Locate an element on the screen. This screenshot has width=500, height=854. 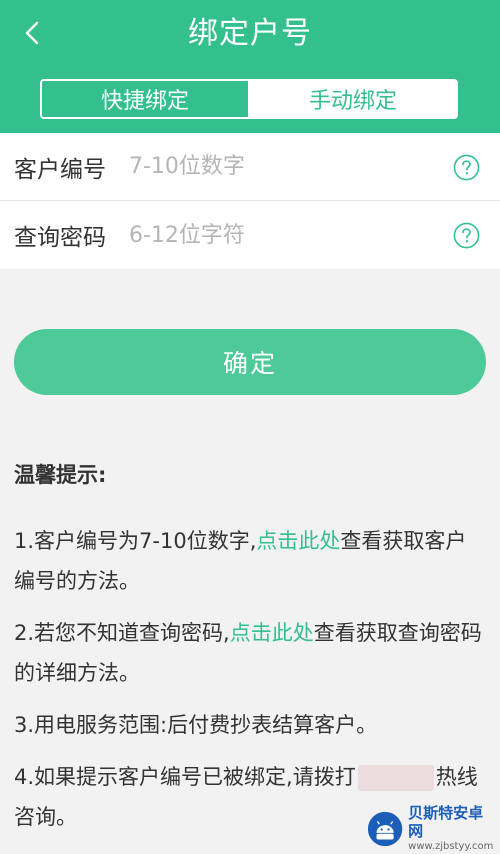
customer-id-label: 客户编号 is located at coordinates (60, 169).